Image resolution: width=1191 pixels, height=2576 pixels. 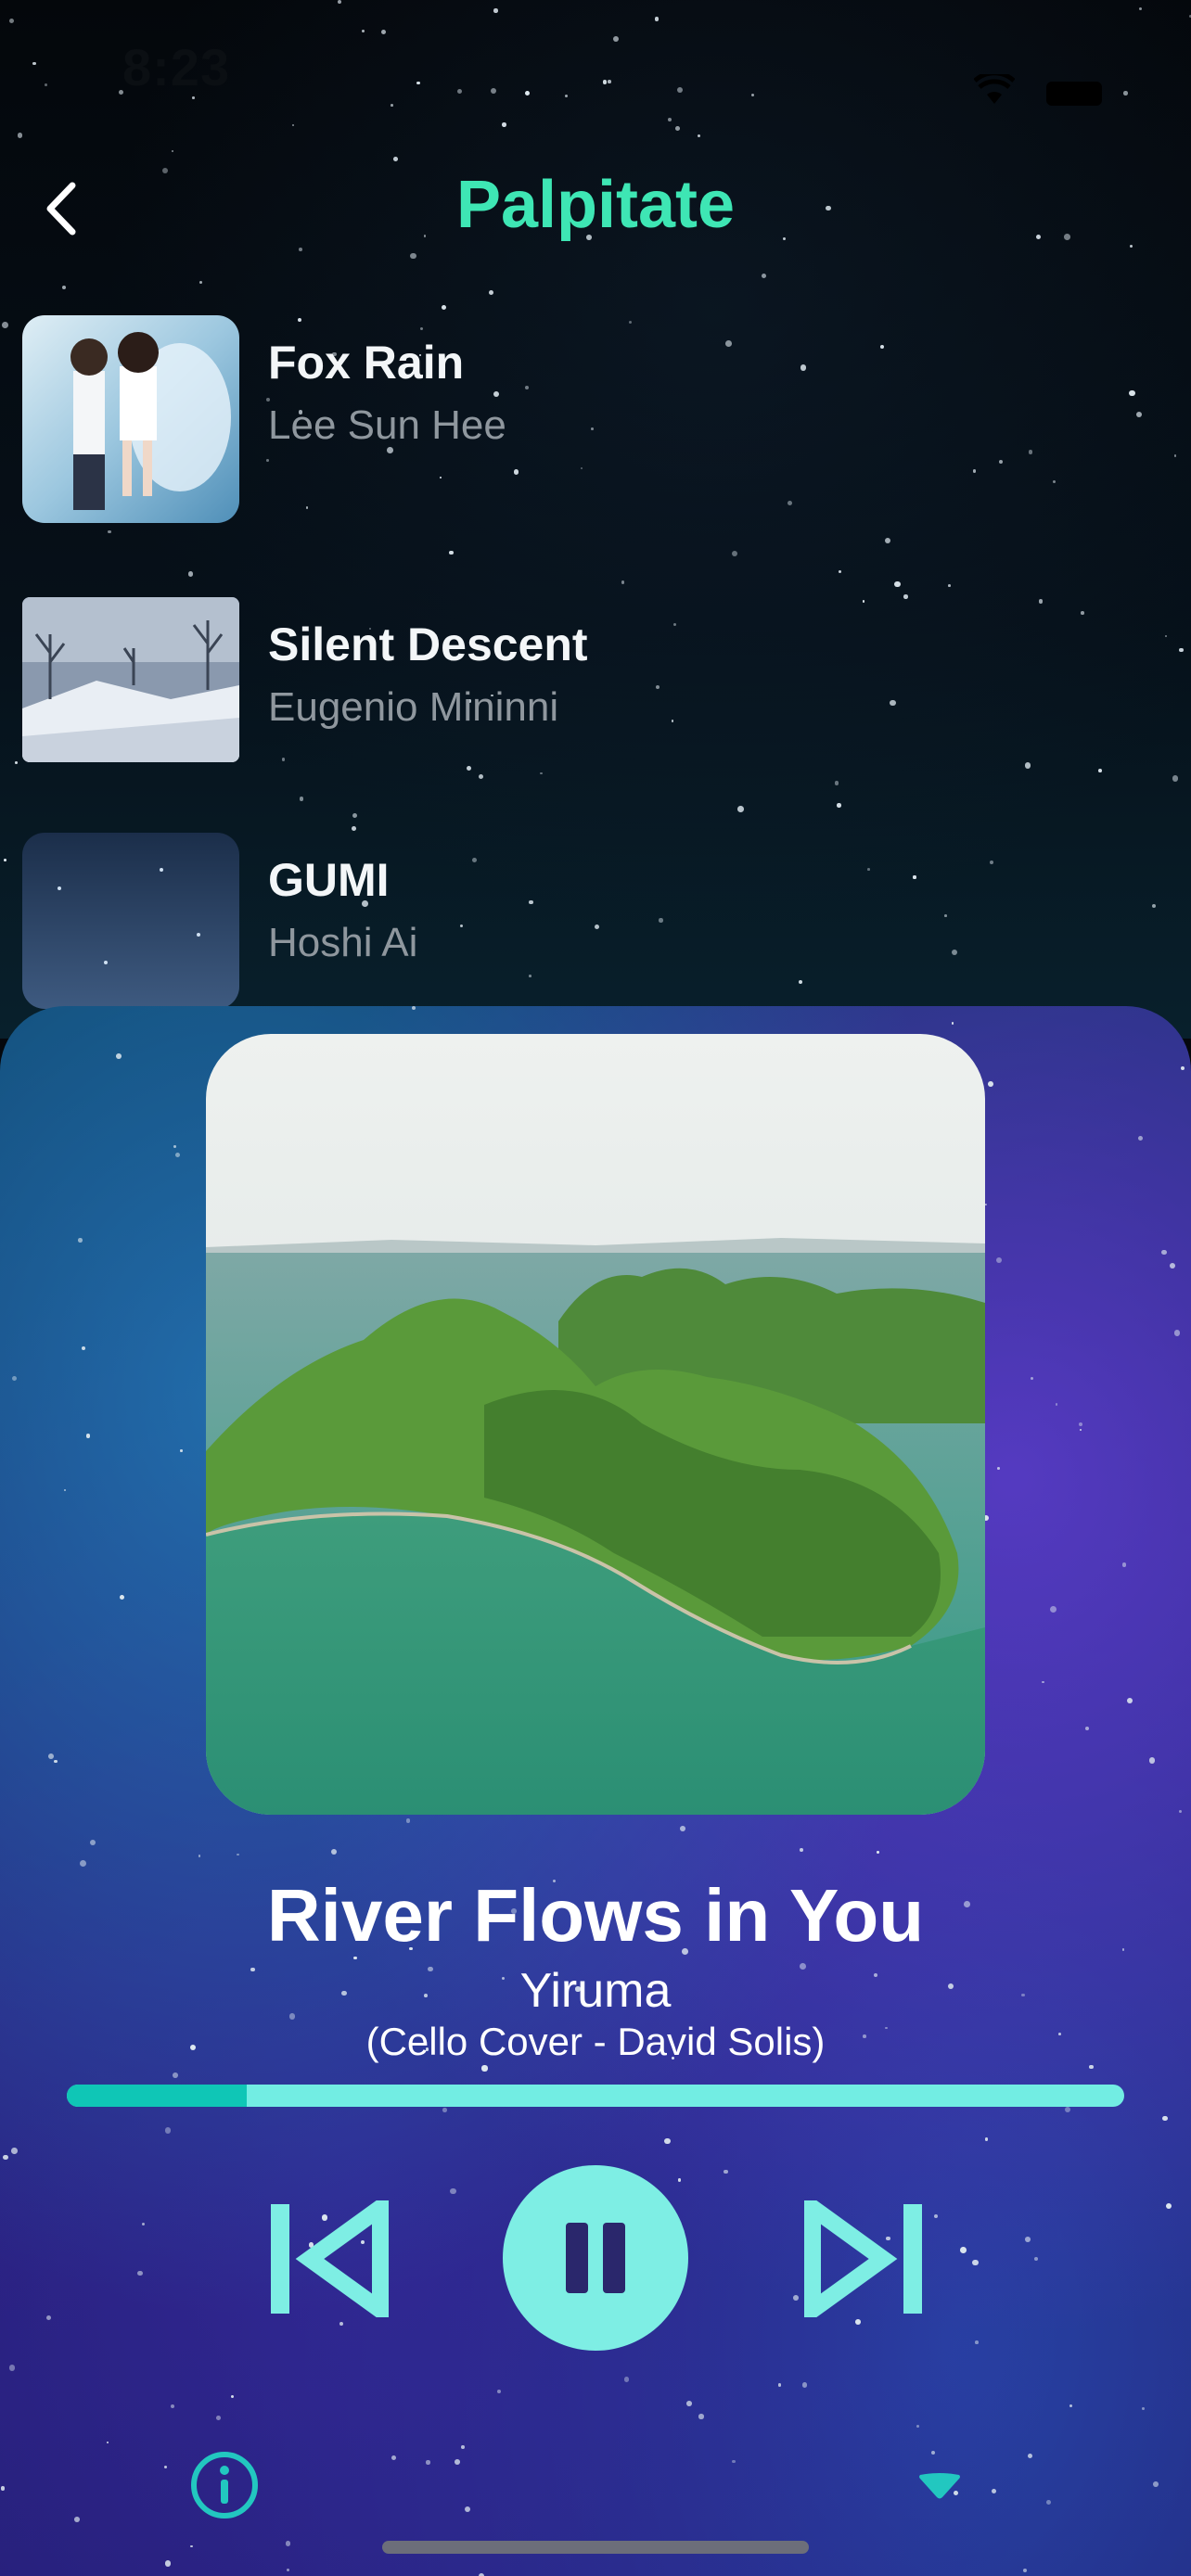 I want to click on song-title: River Flows in You, so click(x=595, y=1915).